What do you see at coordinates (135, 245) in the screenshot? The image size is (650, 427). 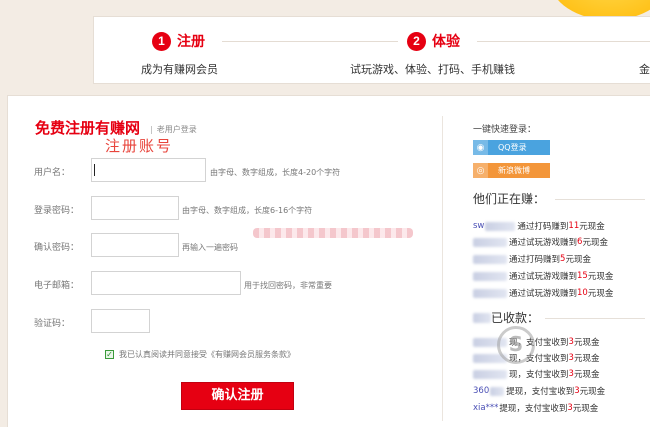 I see `confirm-password-input` at bounding box center [135, 245].